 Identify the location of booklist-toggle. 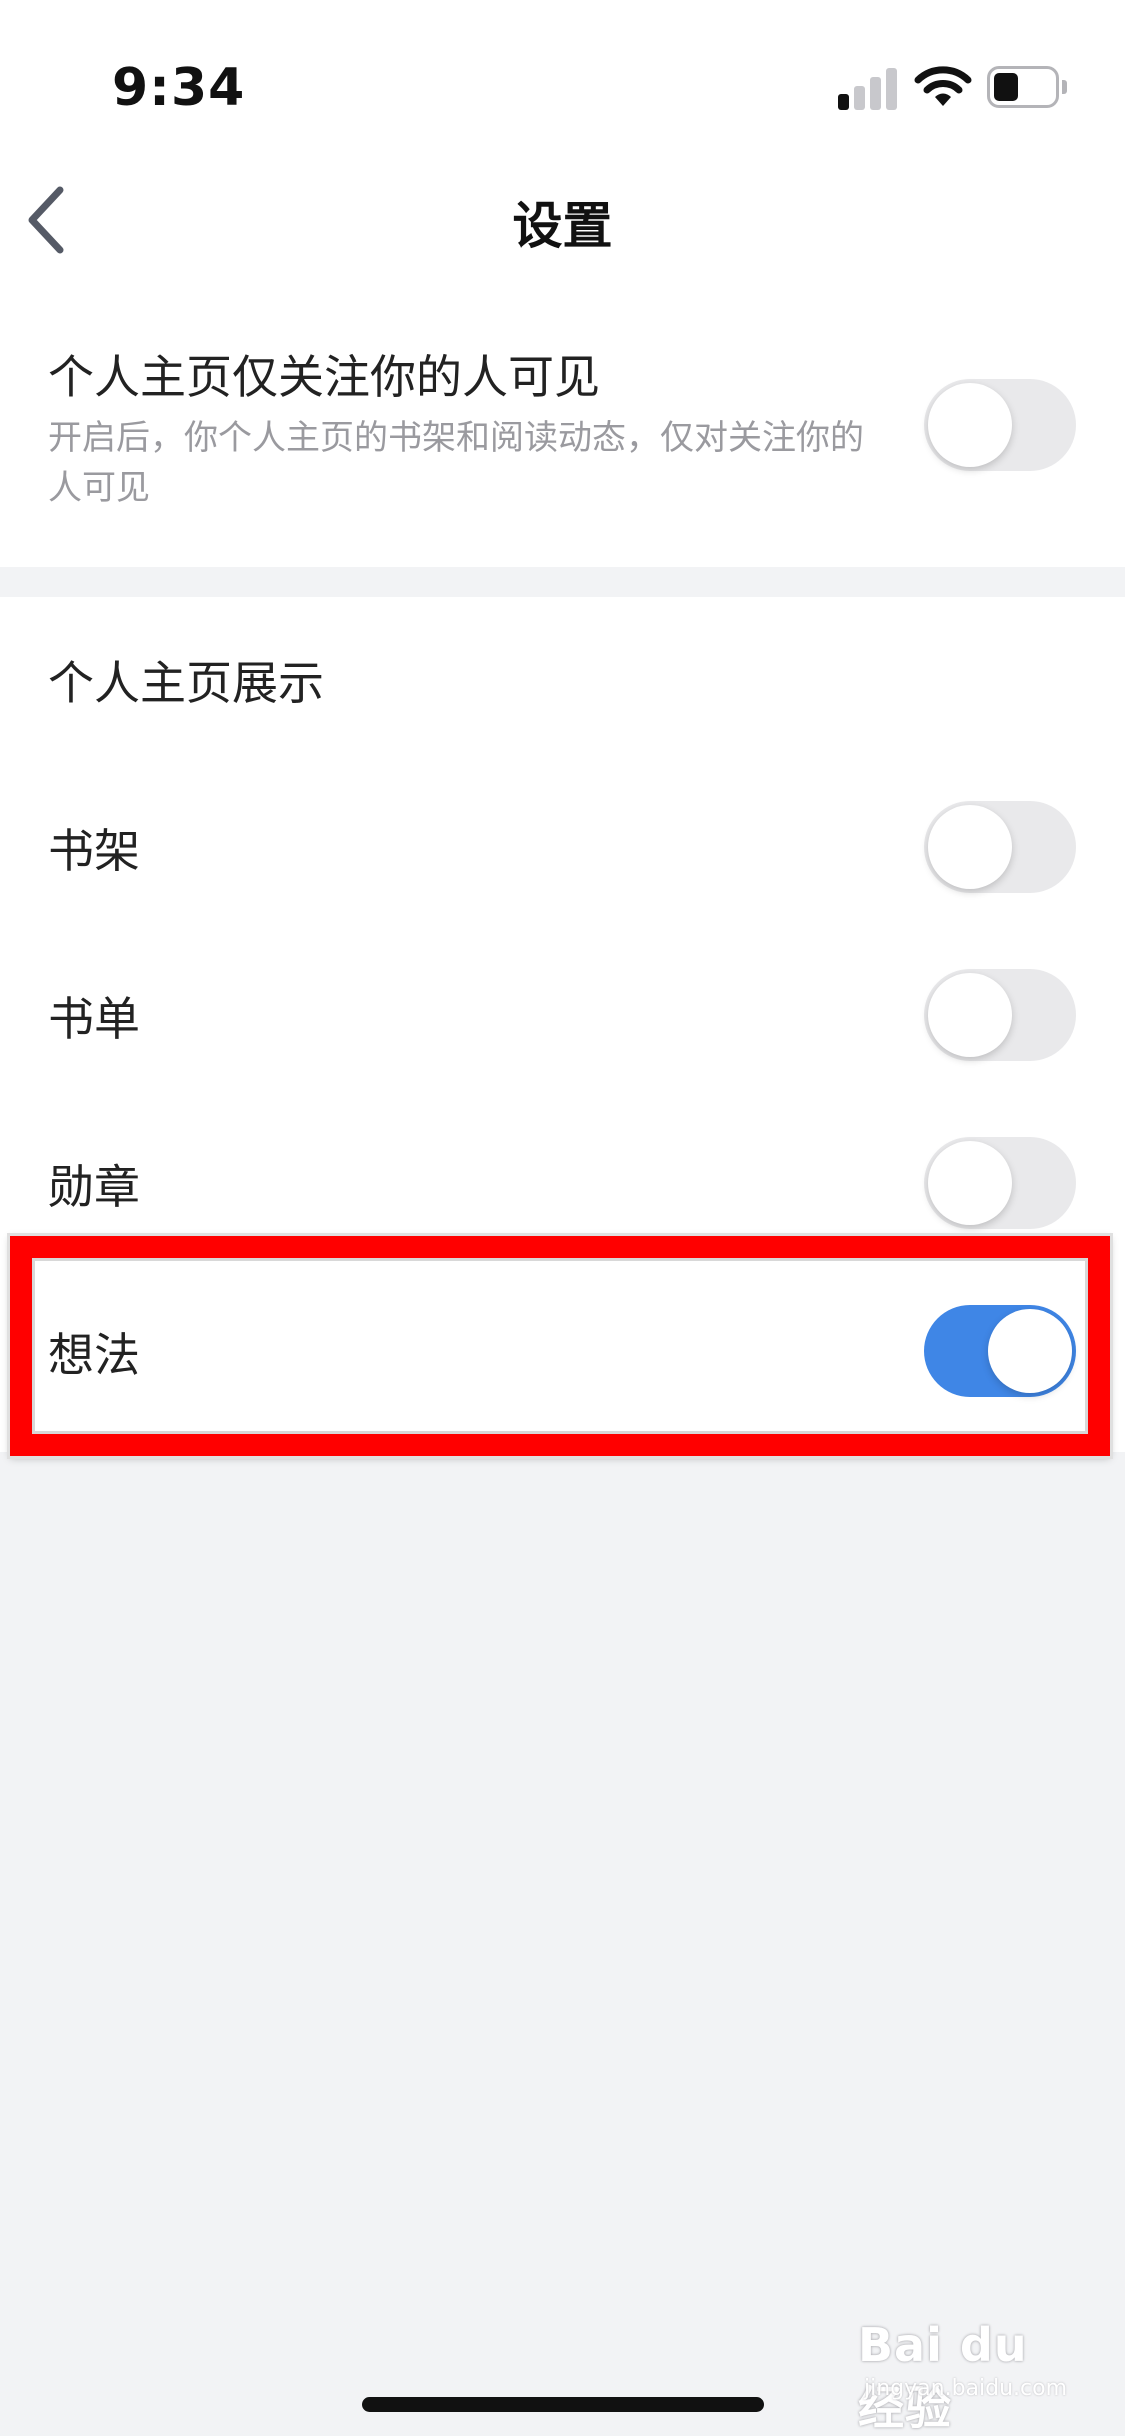
(1000, 1015).